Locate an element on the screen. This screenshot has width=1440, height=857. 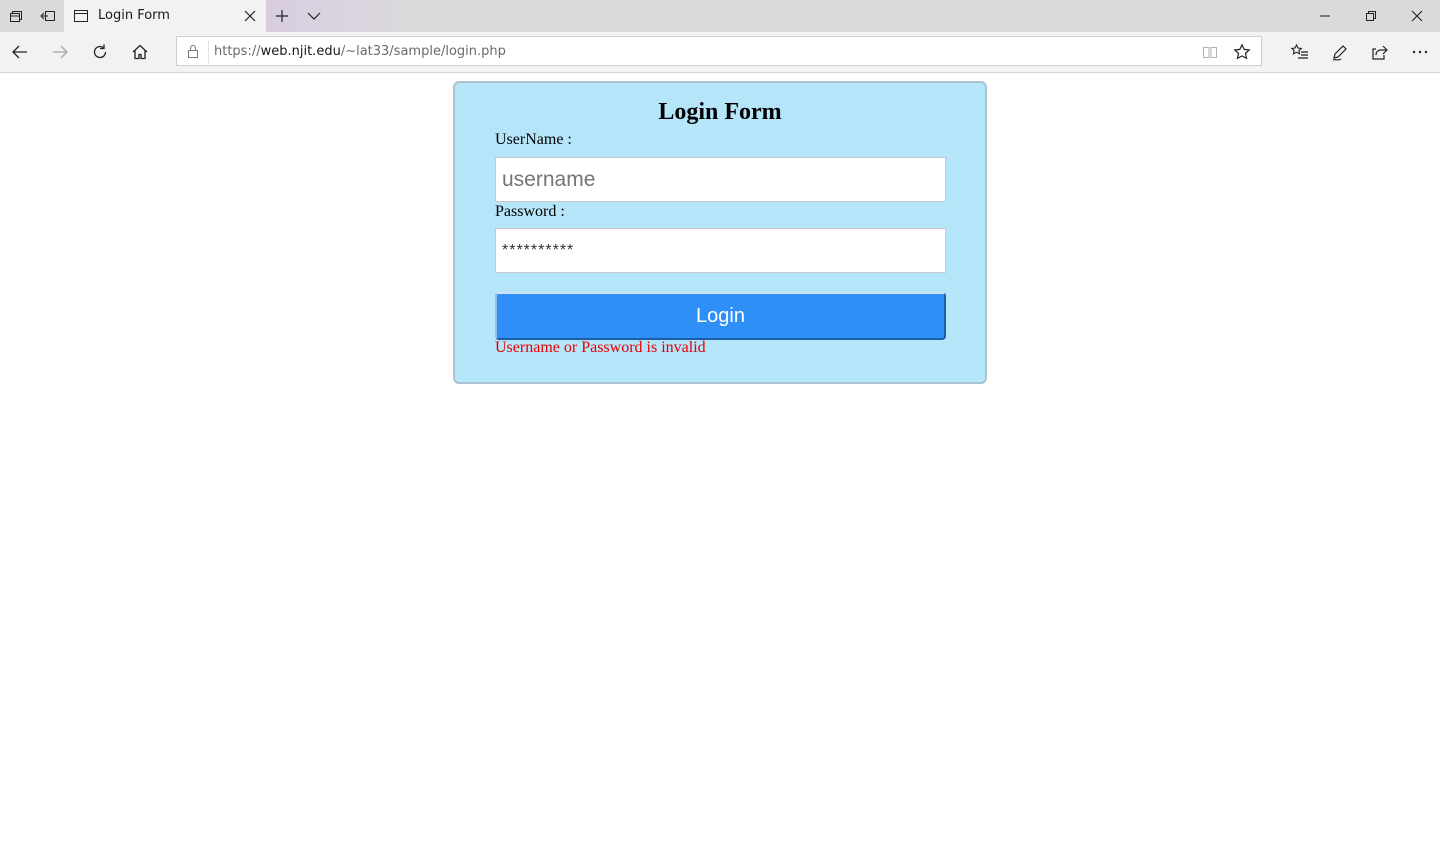
web-notes-button is located at coordinates (1340, 52).